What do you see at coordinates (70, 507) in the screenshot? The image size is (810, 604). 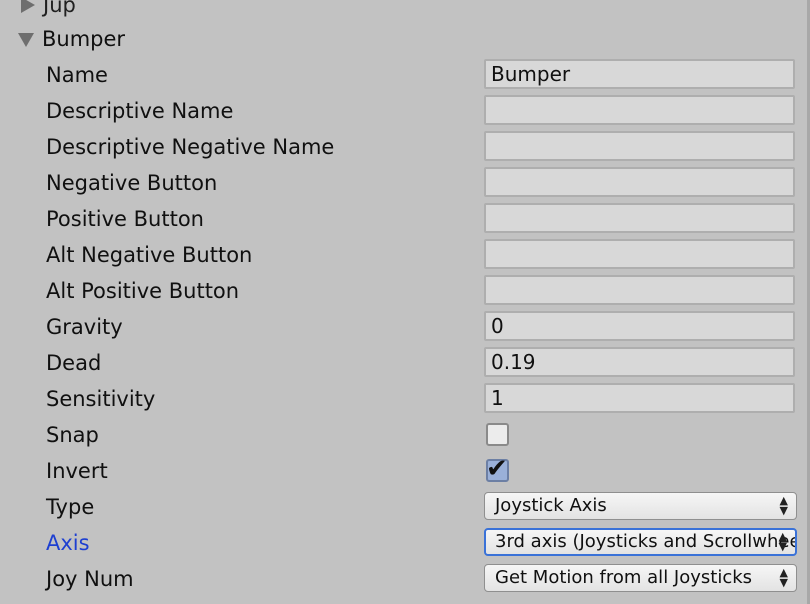 I see `type-label: Type` at bounding box center [70, 507].